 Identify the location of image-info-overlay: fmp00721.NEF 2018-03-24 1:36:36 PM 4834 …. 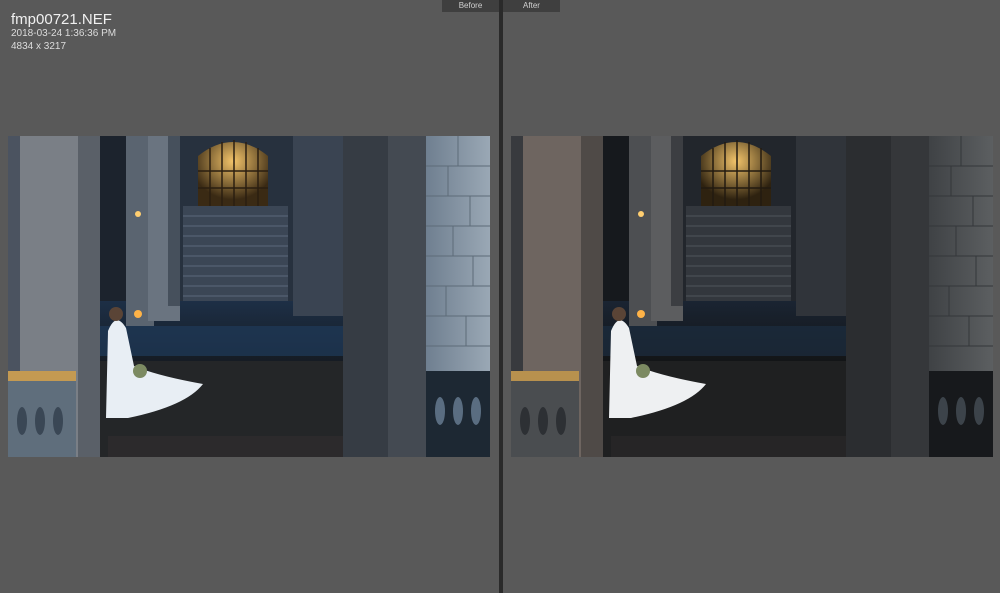
(63, 32).